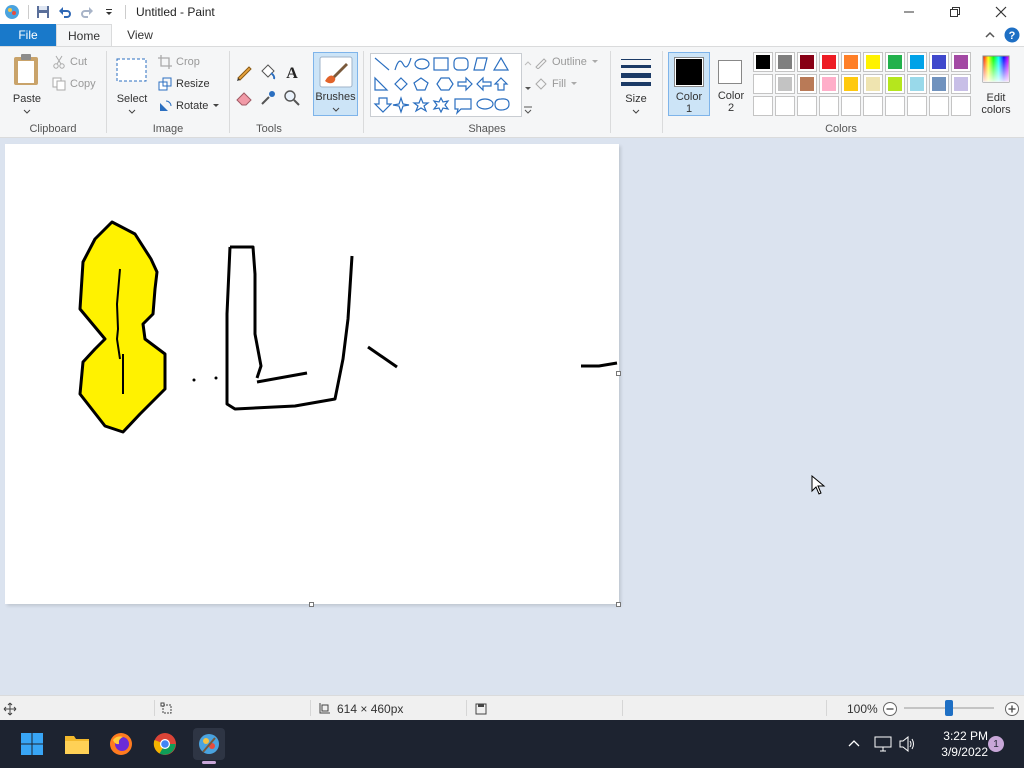 The image size is (1024, 768). I want to click on taskbar-chrome, so click(165, 744).